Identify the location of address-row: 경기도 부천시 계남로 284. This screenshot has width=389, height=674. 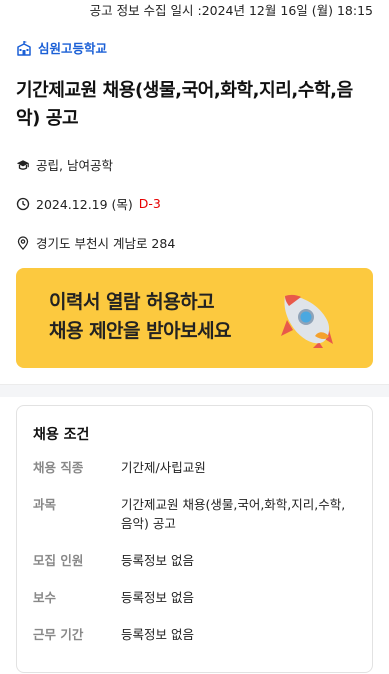
(202, 242).